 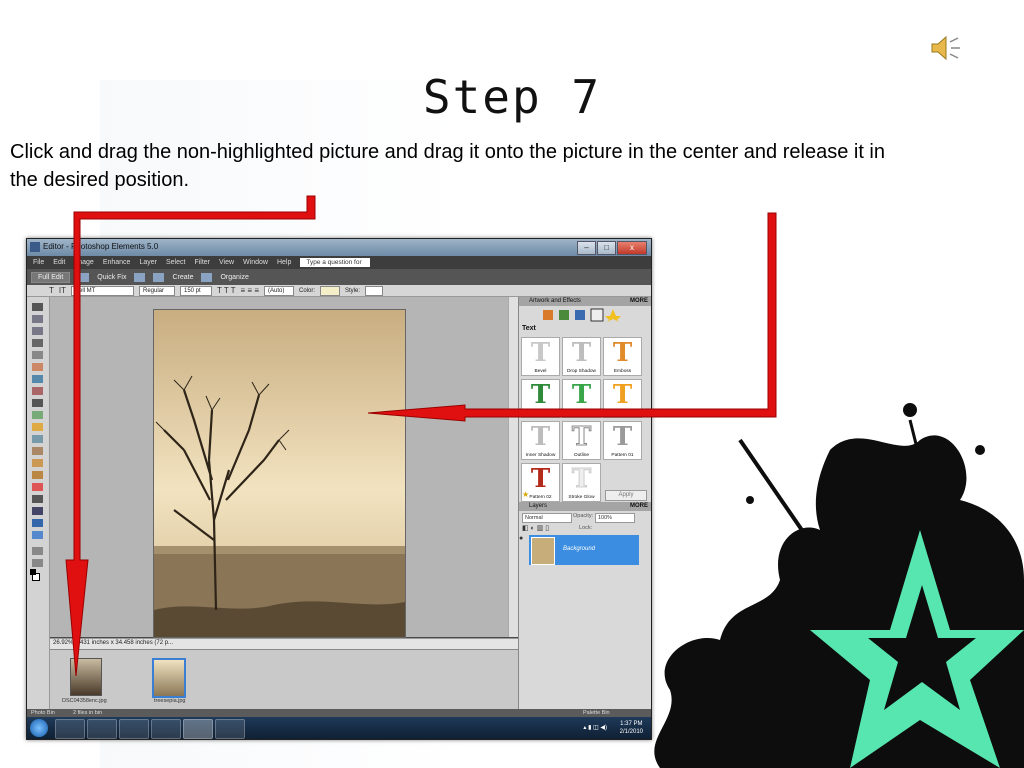 I want to click on artwork-effects-header: Artwork and Effects MORE, so click(x=585, y=301).